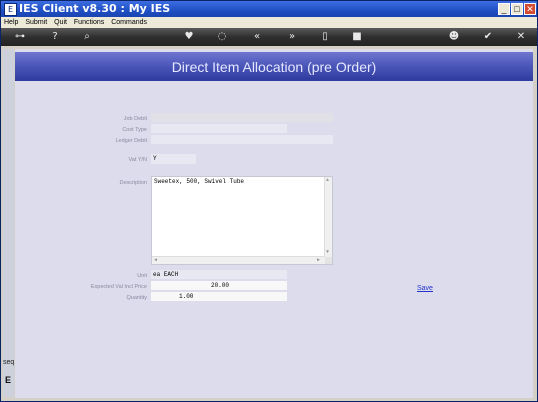  I want to click on app-icon: E, so click(10, 9).